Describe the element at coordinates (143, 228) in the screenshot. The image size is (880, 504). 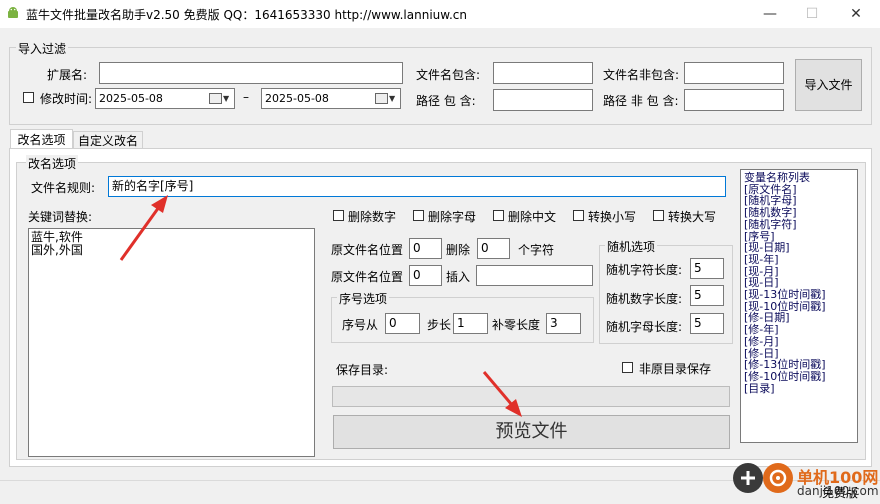
I see `annotation-arrow-rule` at that location.